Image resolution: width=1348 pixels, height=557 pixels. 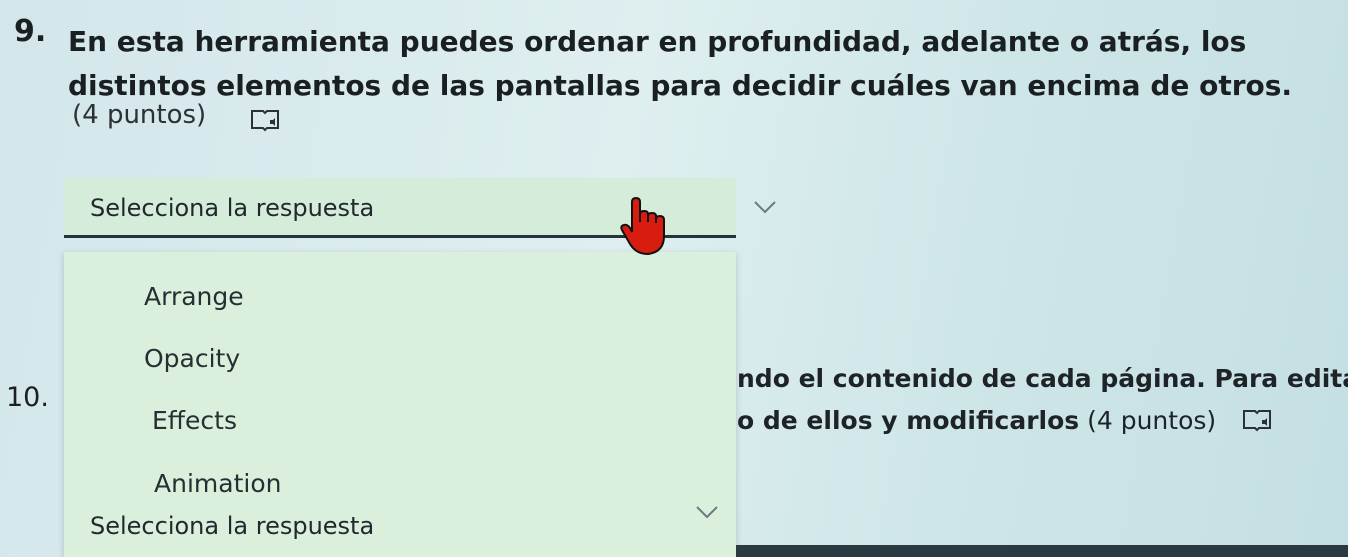 What do you see at coordinates (908, 420) in the screenshot?
I see `question-10-text-line2-bold: o de ellos y modificarlos` at bounding box center [908, 420].